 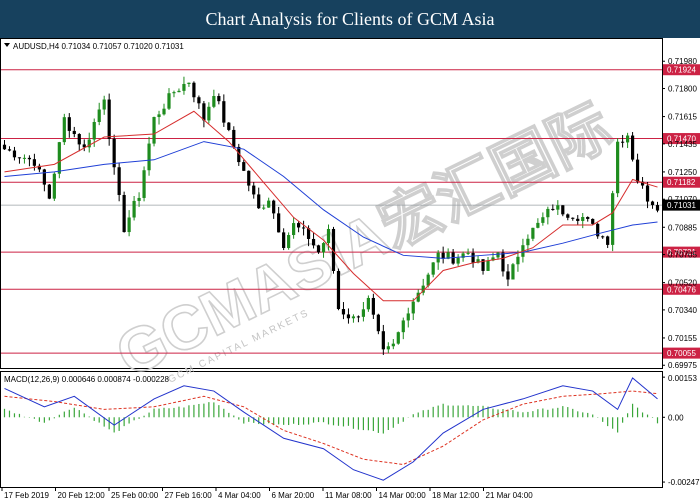 What do you see at coordinates (682, 117) in the screenshot?
I see `y-tick-label: 0.71615` at bounding box center [682, 117].